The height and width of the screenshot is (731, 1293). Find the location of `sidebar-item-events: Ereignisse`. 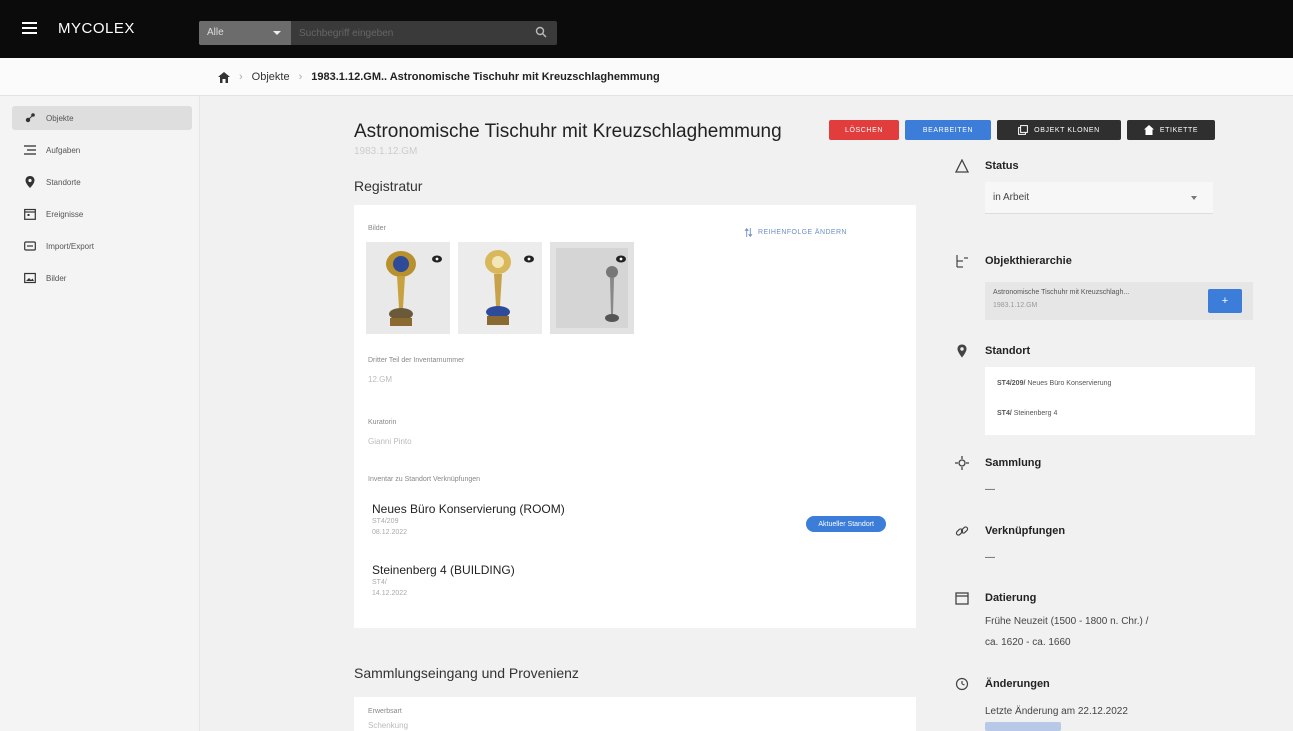

sidebar-item-events: Ereignisse is located at coordinates (102, 214).